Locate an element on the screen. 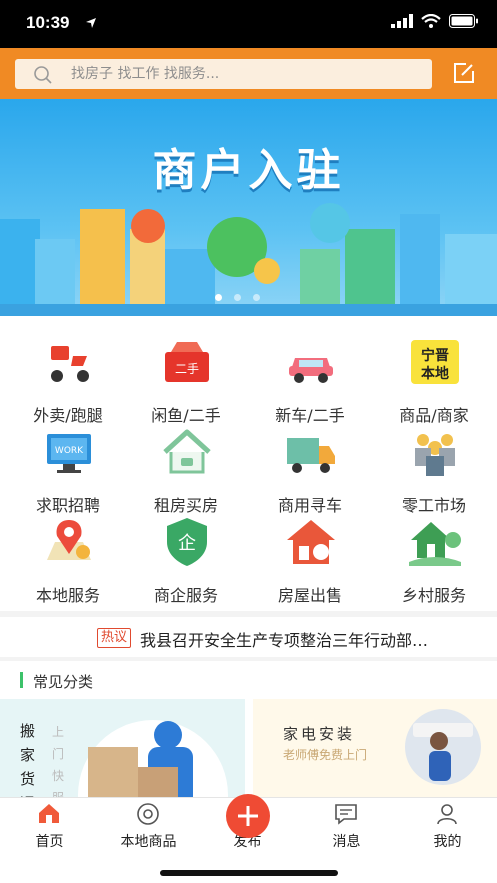 The width and height of the screenshot is (497, 883). status-indicators is located at coordinates (435, 21).